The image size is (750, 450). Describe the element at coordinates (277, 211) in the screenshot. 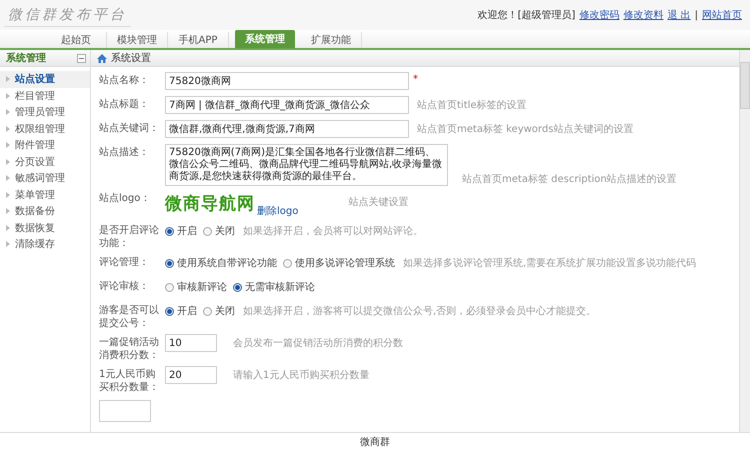

I see `delete-logo-link: 删除logo` at that location.